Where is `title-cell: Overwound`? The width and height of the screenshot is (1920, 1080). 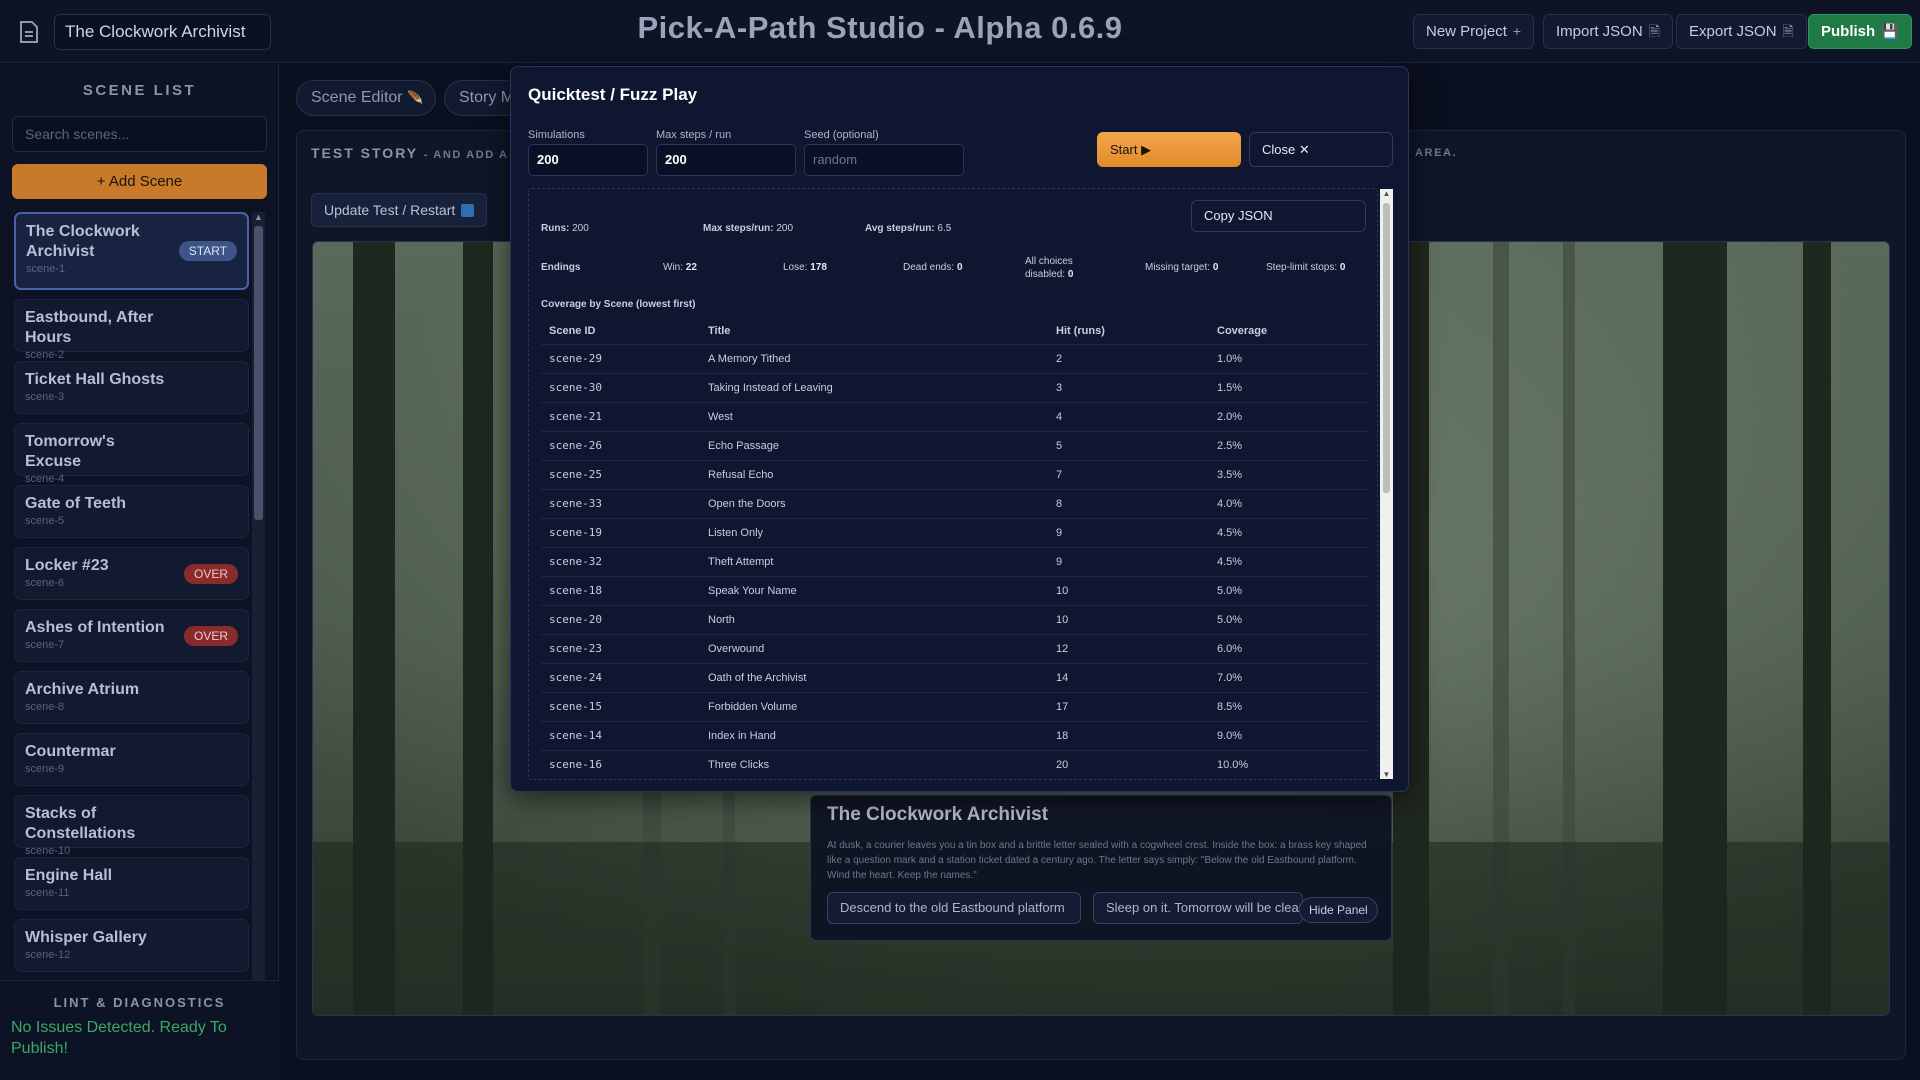
title-cell: Overwound is located at coordinates (874, 649).